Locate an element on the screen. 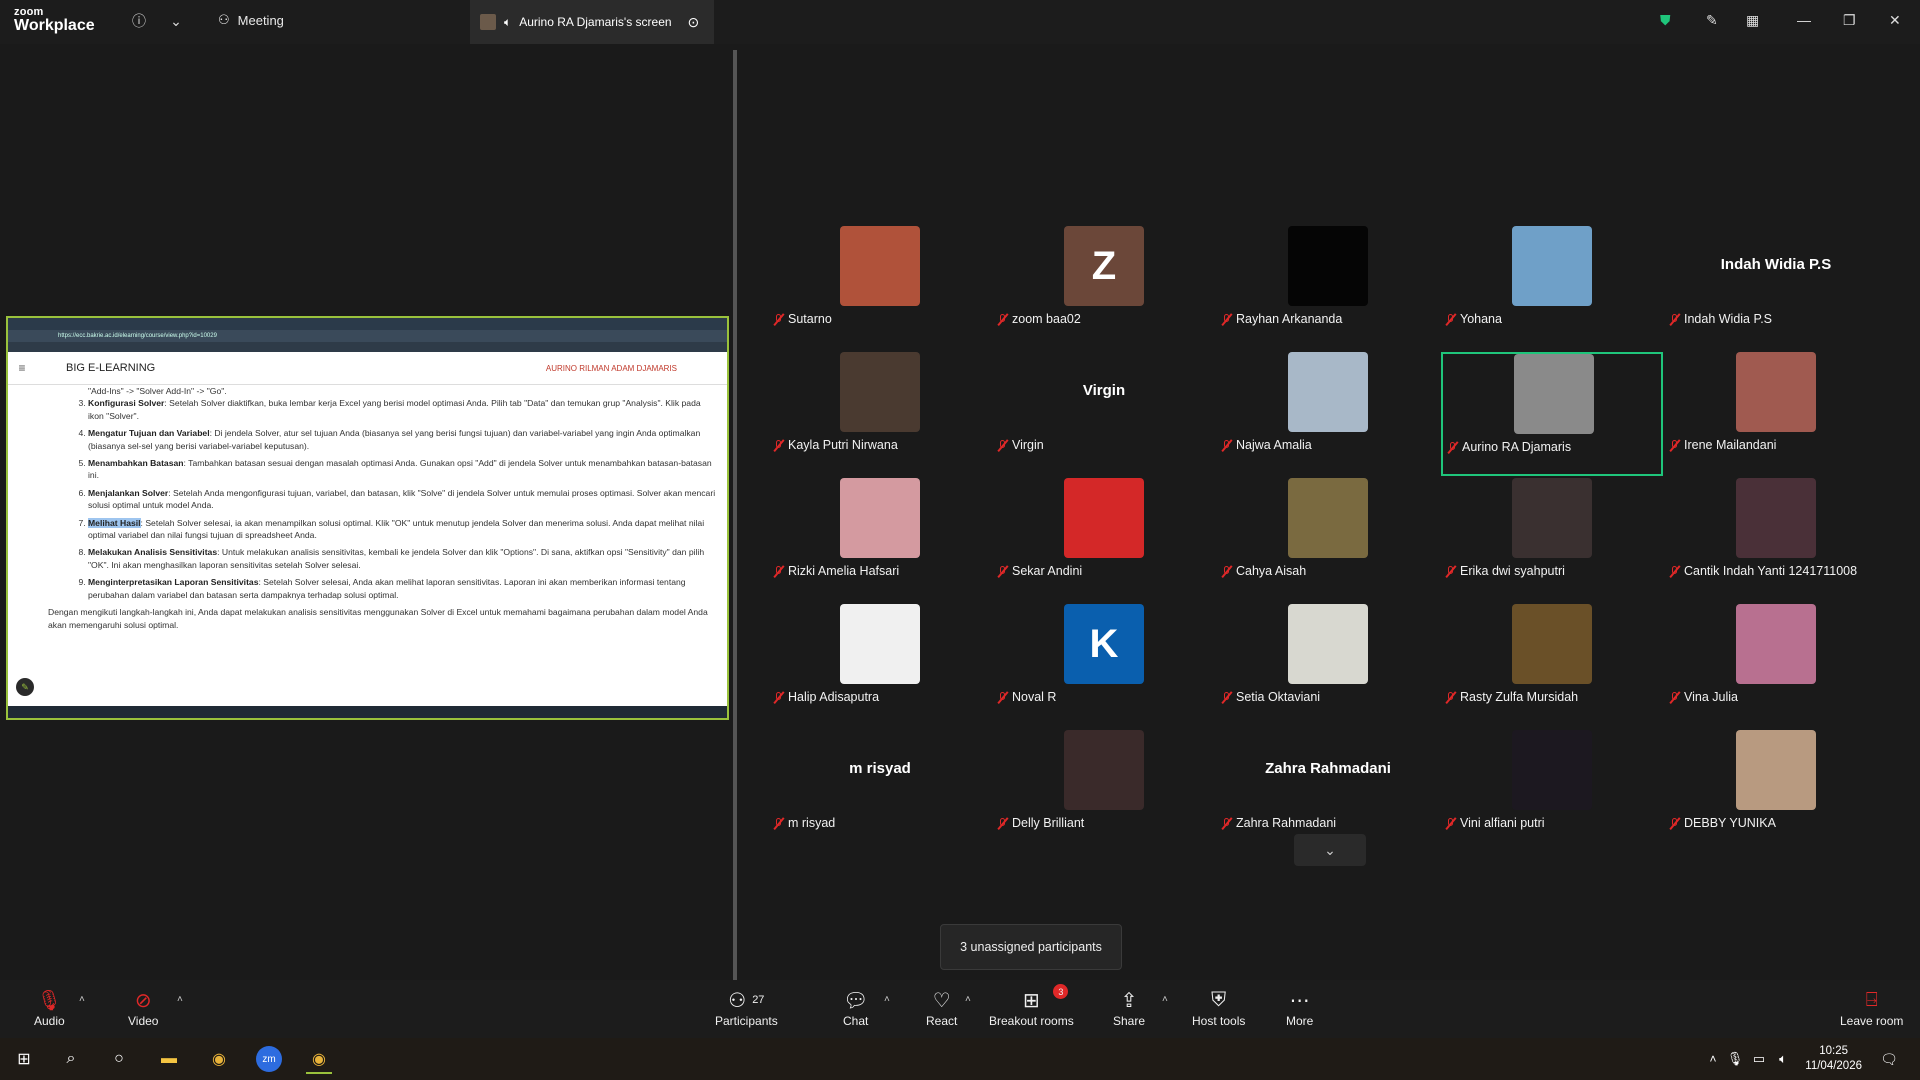 The width and height of the screenshot is (1920, 1080). participant-name-label: Yohana is located at coordinates (1473, 319).